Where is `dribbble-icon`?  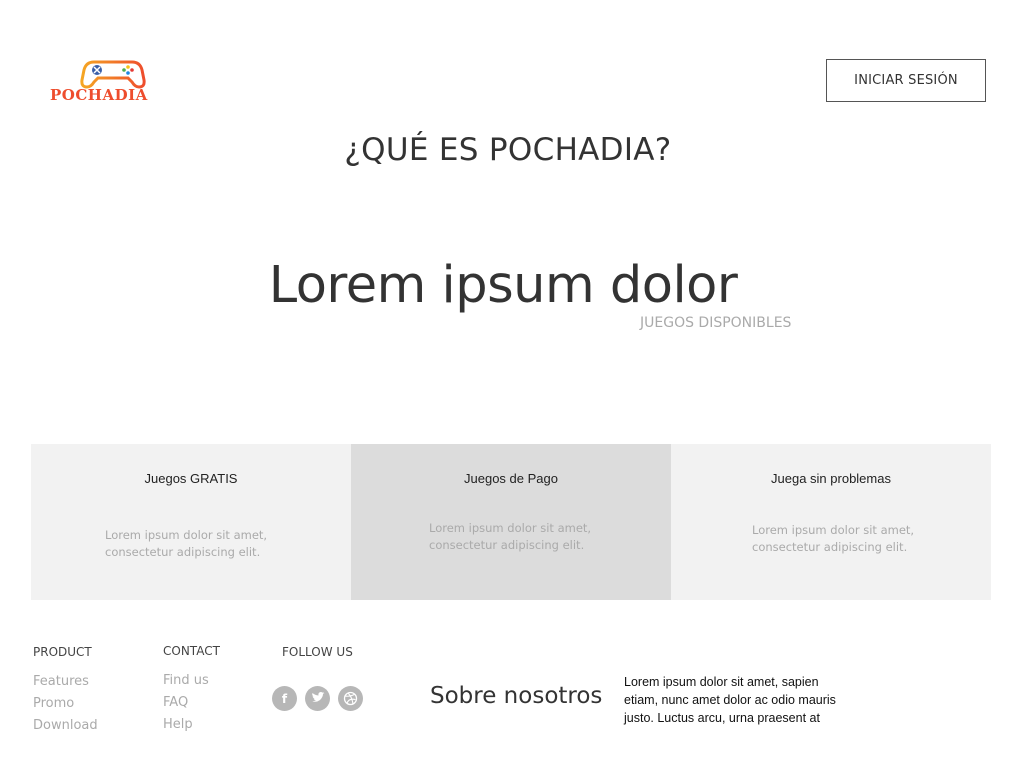
dribbble-icon is located at coordinates (350, 698).